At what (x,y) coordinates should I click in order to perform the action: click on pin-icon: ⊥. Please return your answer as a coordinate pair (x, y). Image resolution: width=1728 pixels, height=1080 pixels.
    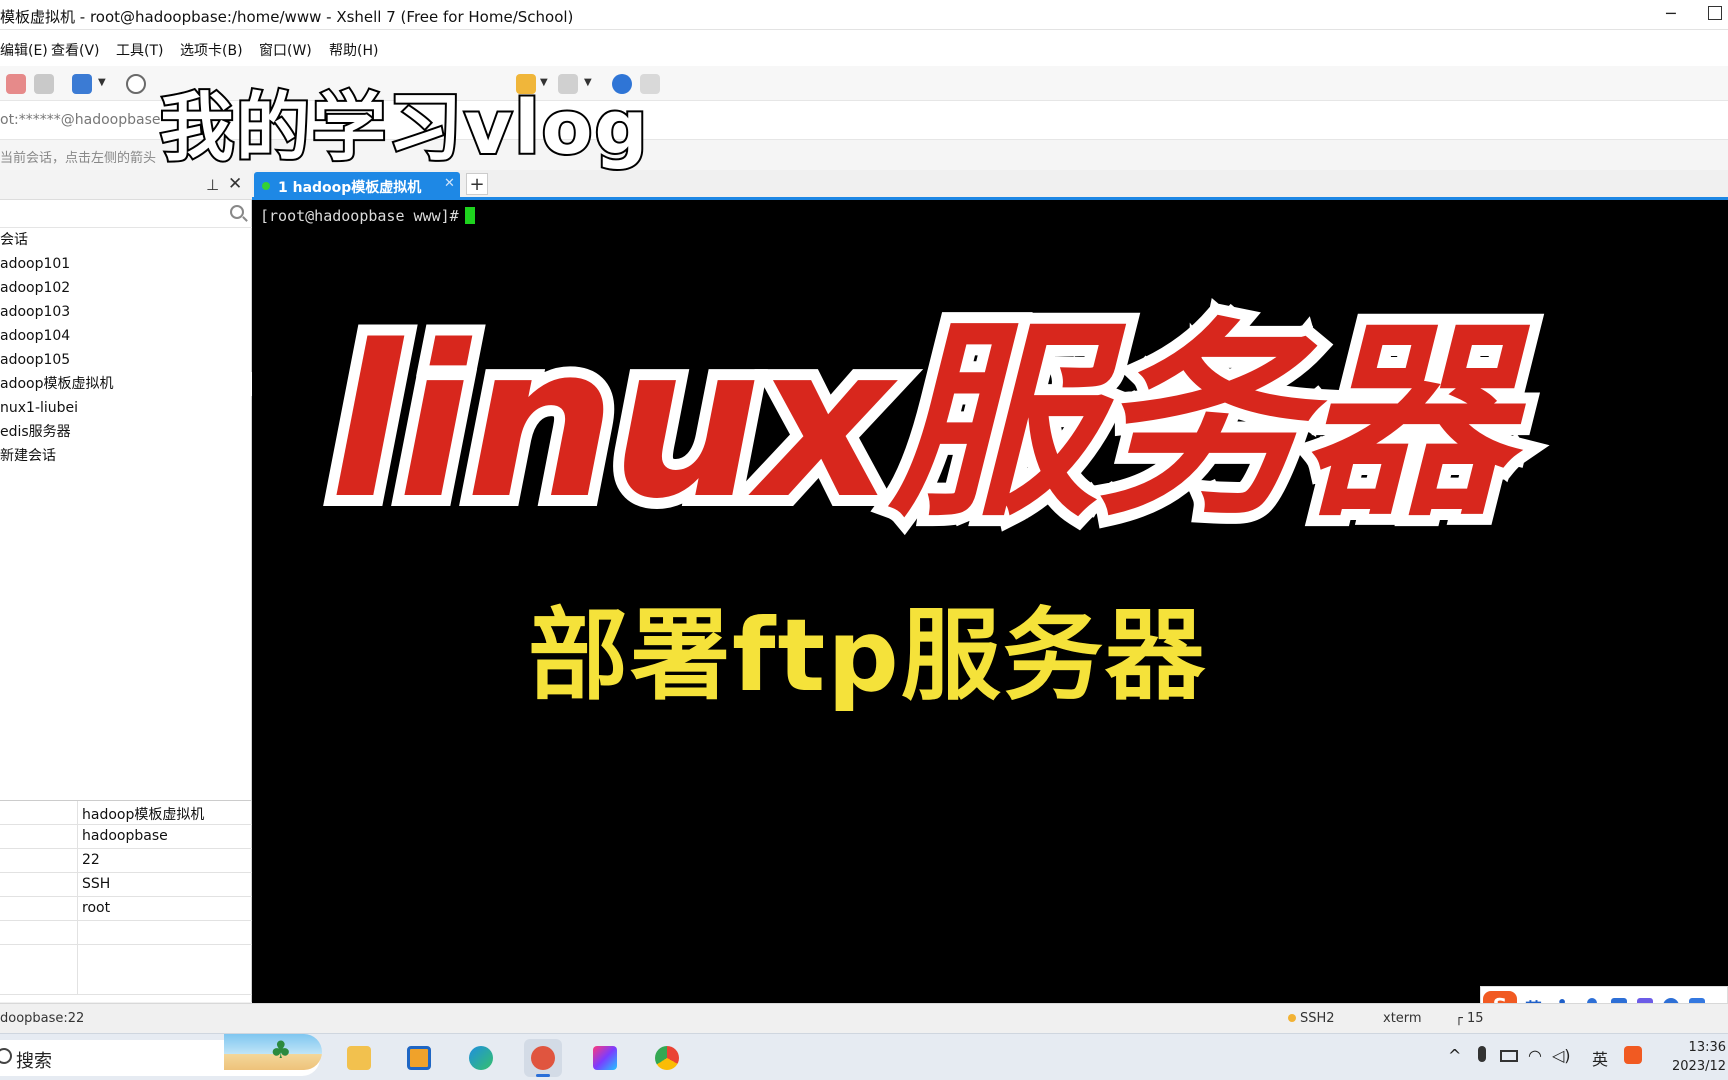
    Looking at the image, I should click on (212, 185).